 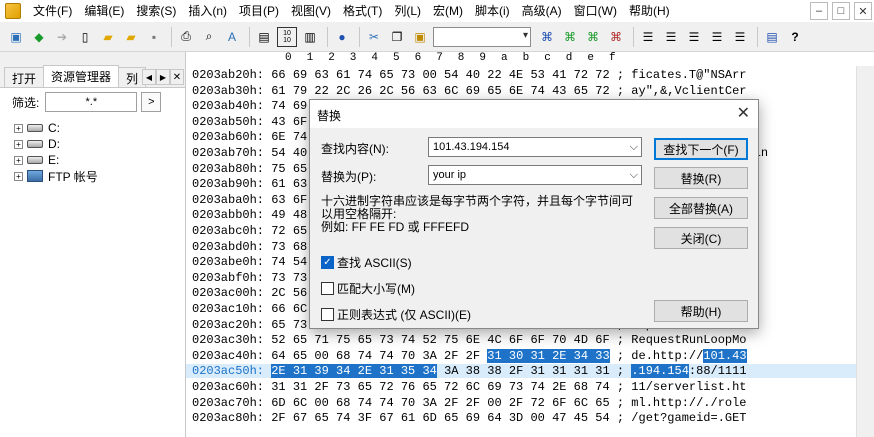 I want to click on find-input: 101.43.194.154 ⌵, so click(x=535, y=147).